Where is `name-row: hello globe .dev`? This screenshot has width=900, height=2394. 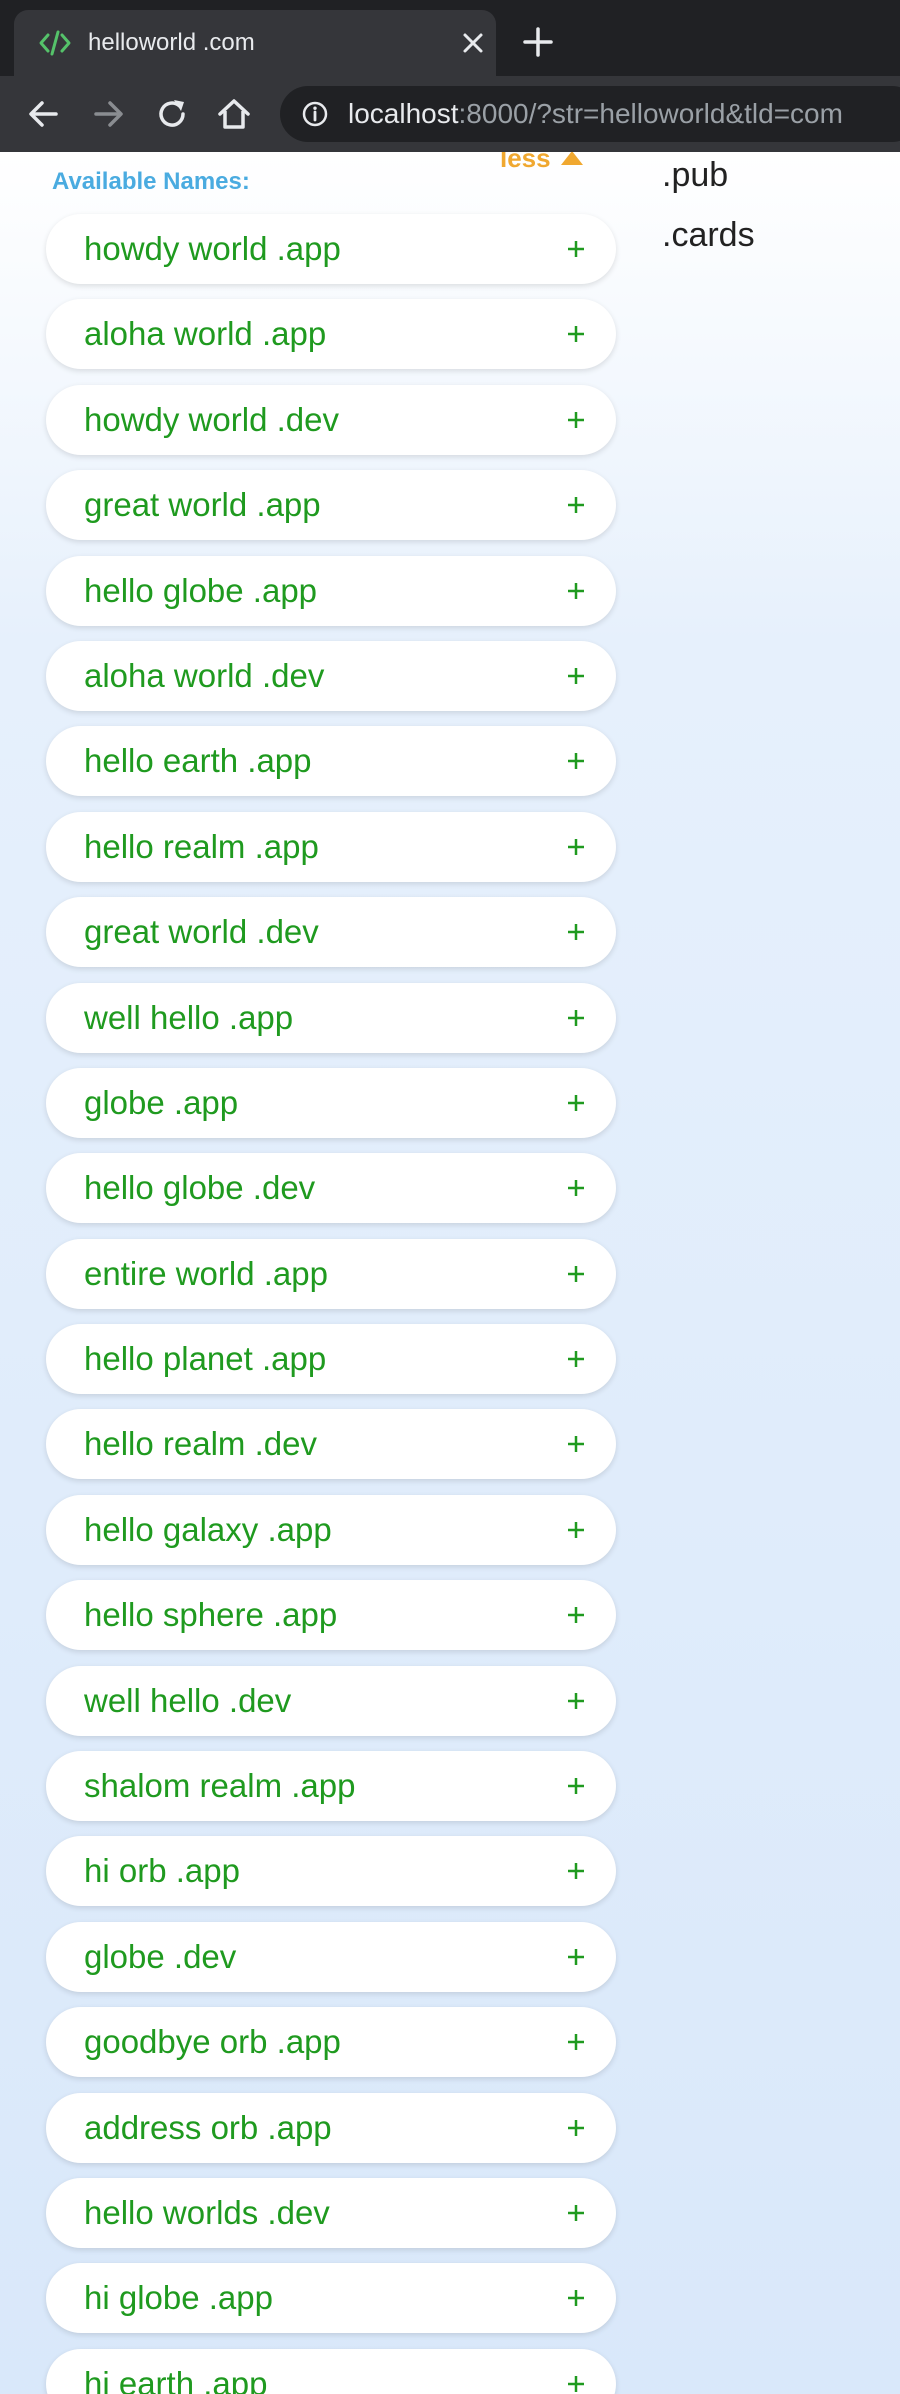
name-row: hello globe .dev is located at coordinates (331, 1188).